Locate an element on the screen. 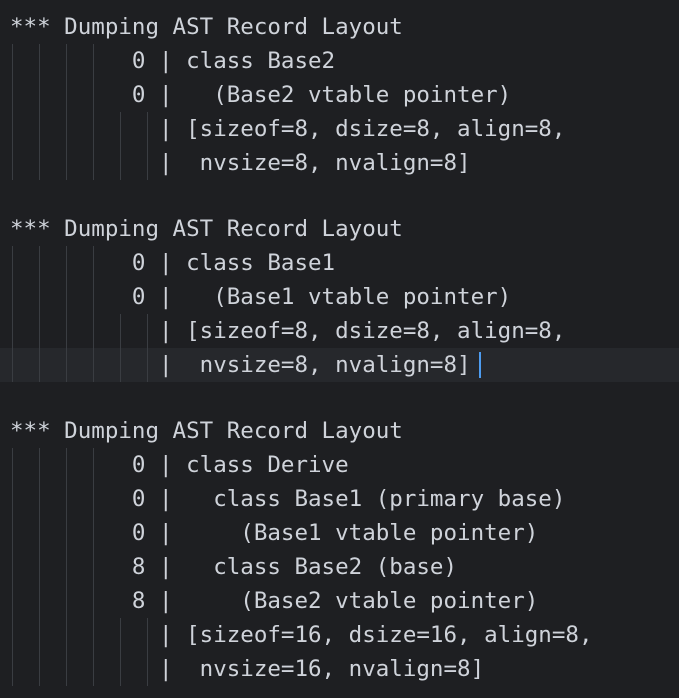  code-line: 0 | class Base1 (primary base) is located at coordinates (339, 499).